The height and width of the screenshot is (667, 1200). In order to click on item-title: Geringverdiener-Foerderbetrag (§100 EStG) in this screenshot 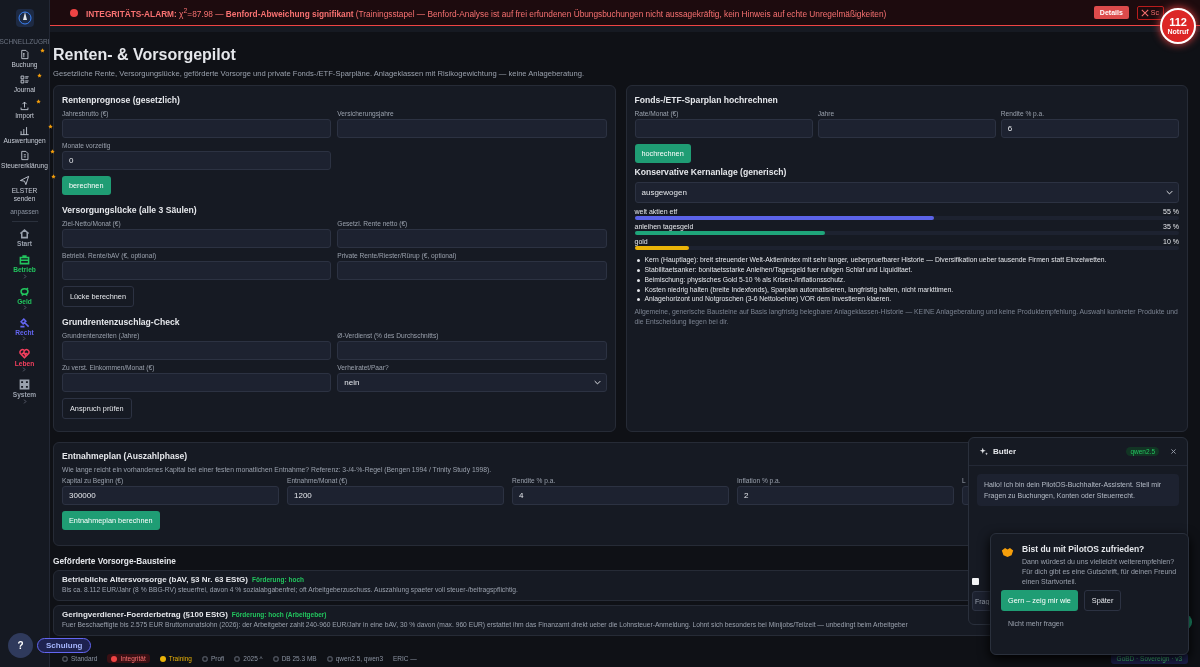, I will do `click(145, 614)`.